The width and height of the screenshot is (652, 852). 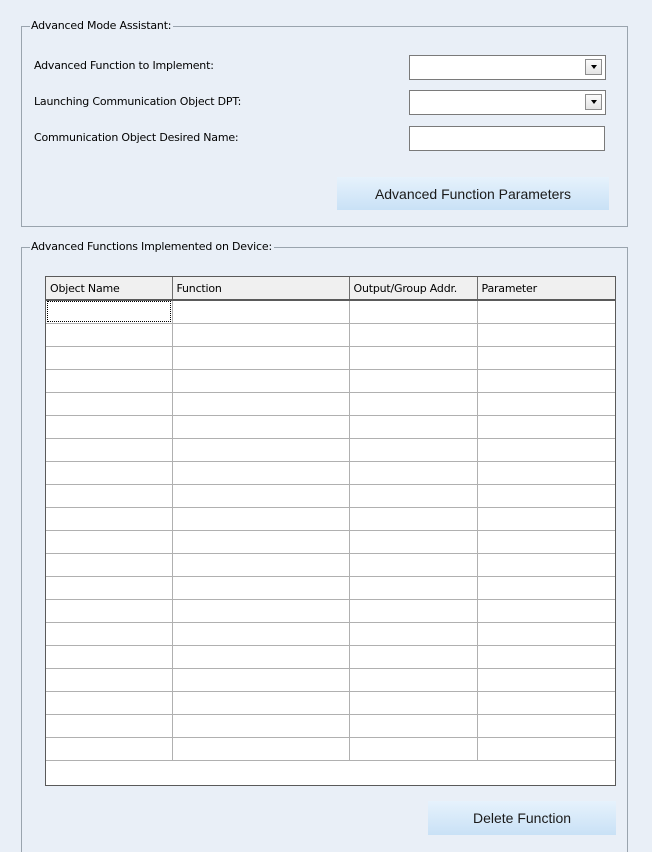 What do you see at coordinates (261, 289) in the screenshot?
I see `column-header-function: Function` at bounding box center [261, 289].